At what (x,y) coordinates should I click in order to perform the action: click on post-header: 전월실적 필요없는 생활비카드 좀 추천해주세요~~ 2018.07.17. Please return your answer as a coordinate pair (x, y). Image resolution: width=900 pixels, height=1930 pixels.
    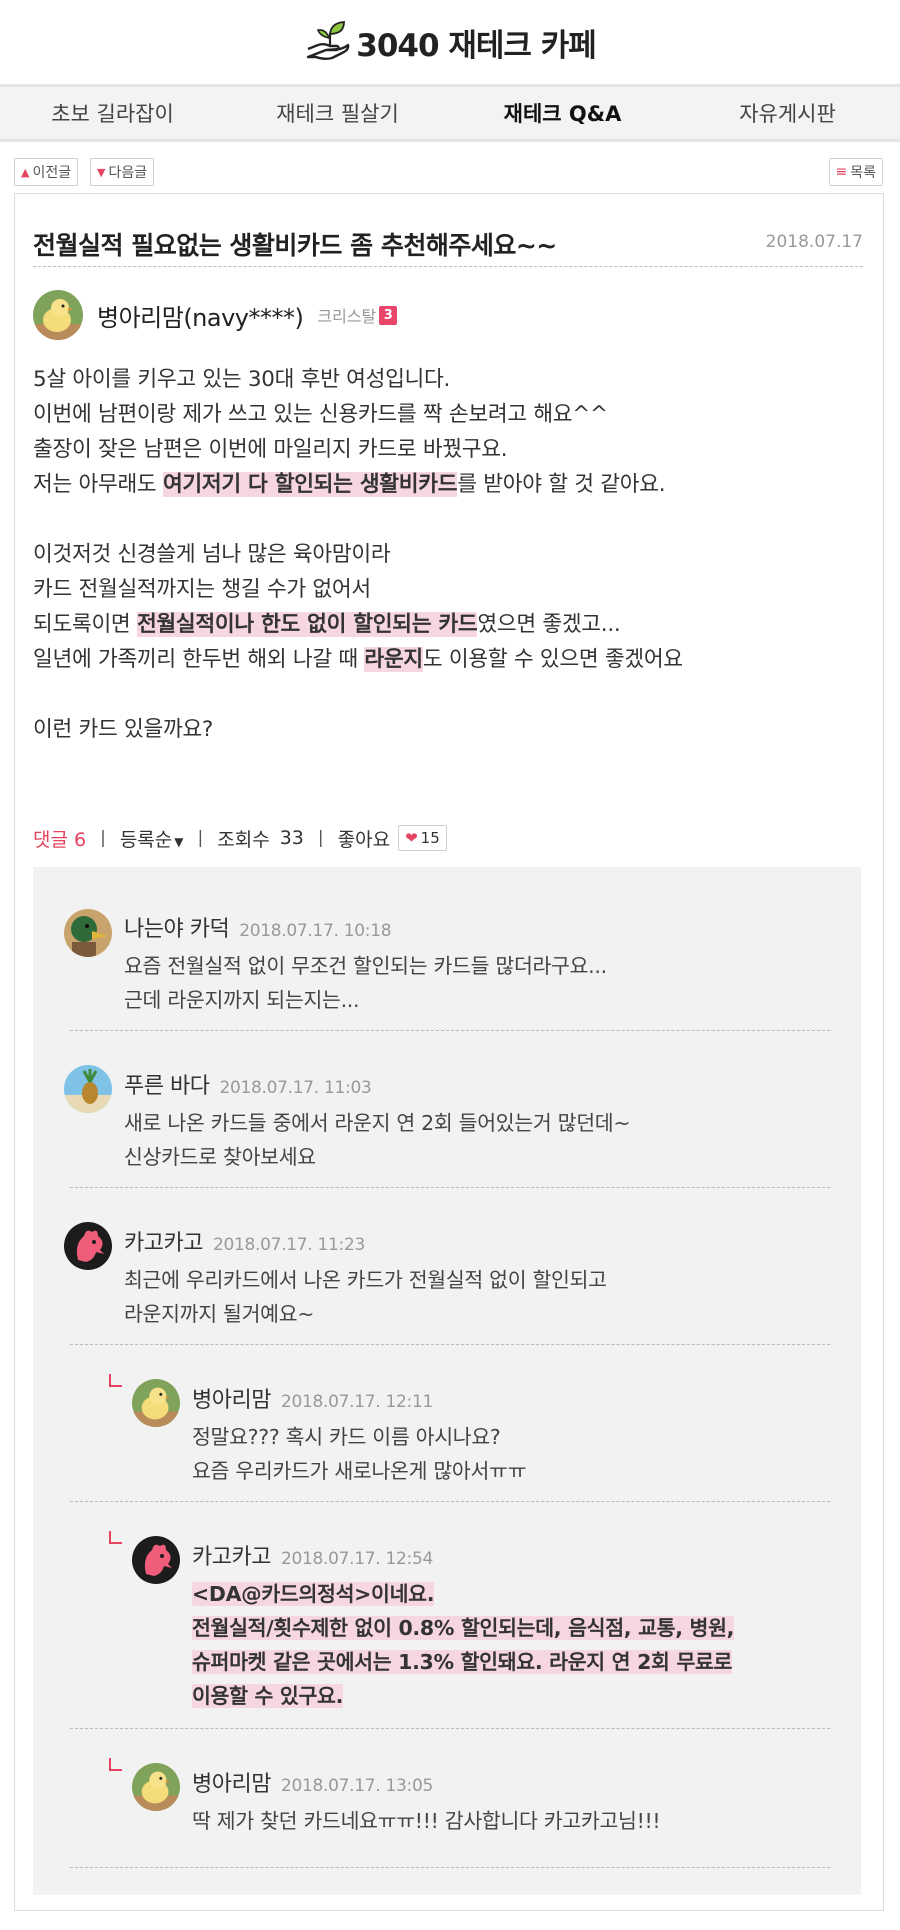
    Looking at the image, I should click on (448, 246).